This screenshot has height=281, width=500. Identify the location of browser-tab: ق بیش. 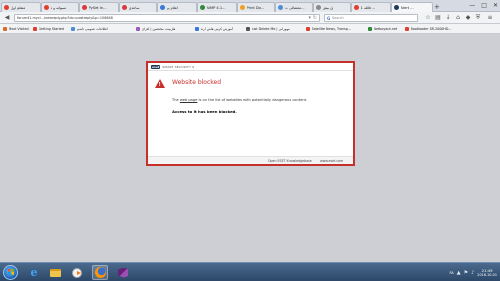
(332, 7).